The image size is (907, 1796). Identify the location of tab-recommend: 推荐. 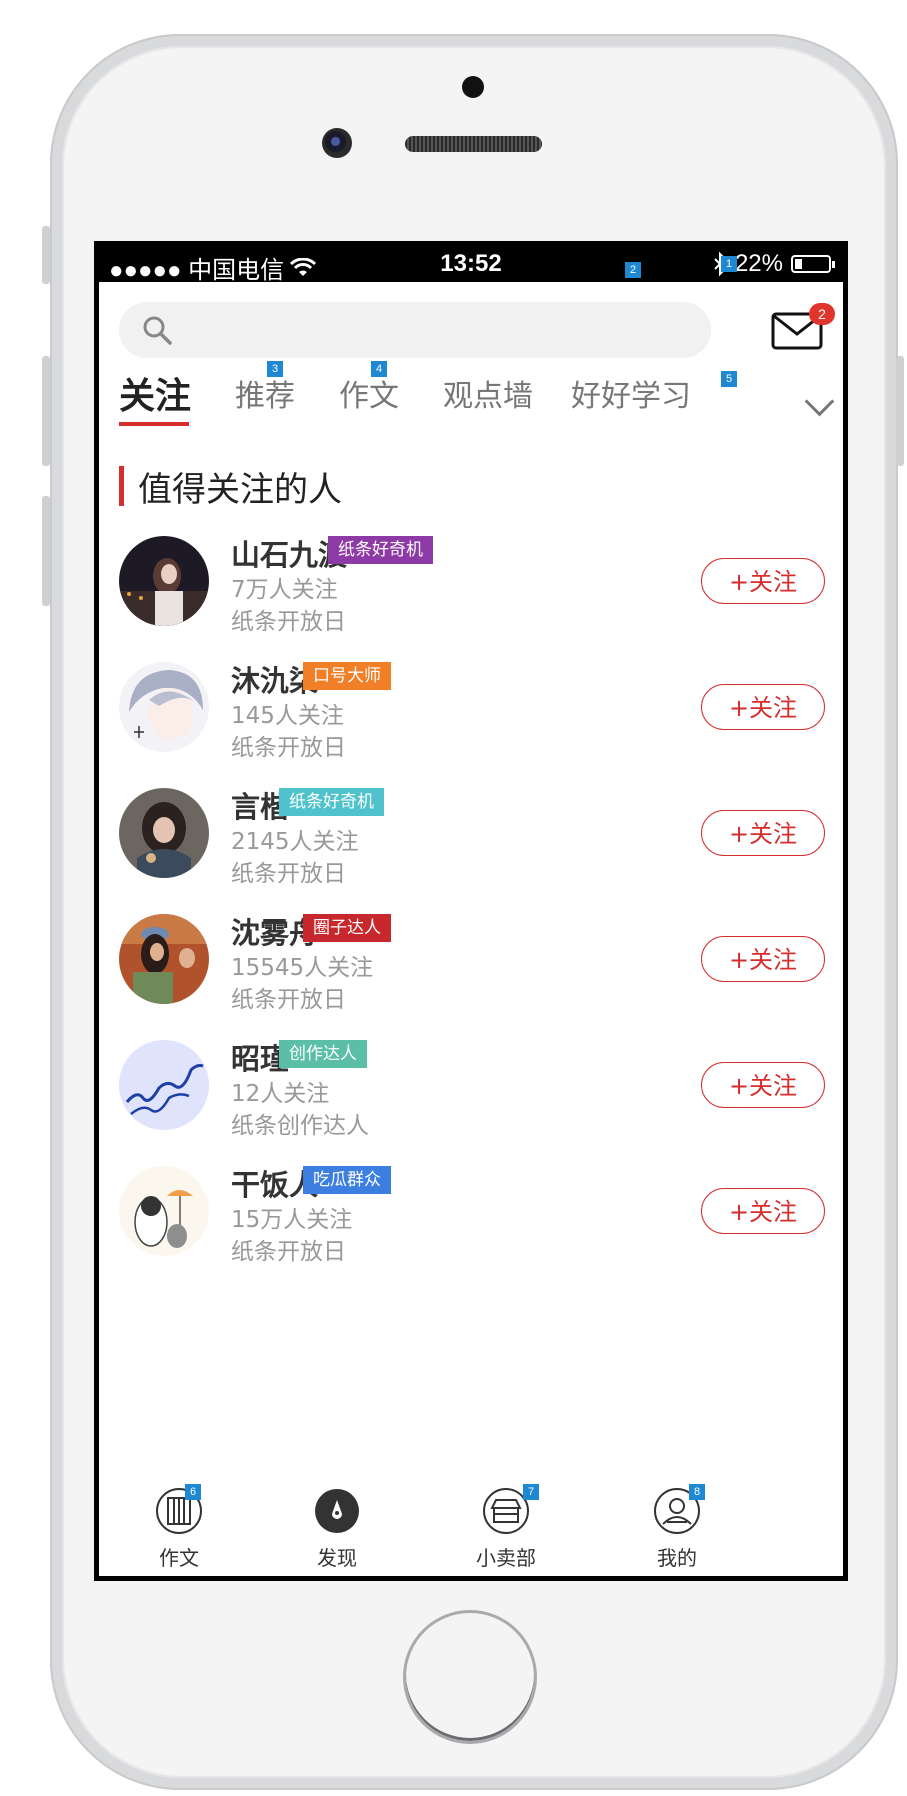
(265, 393).